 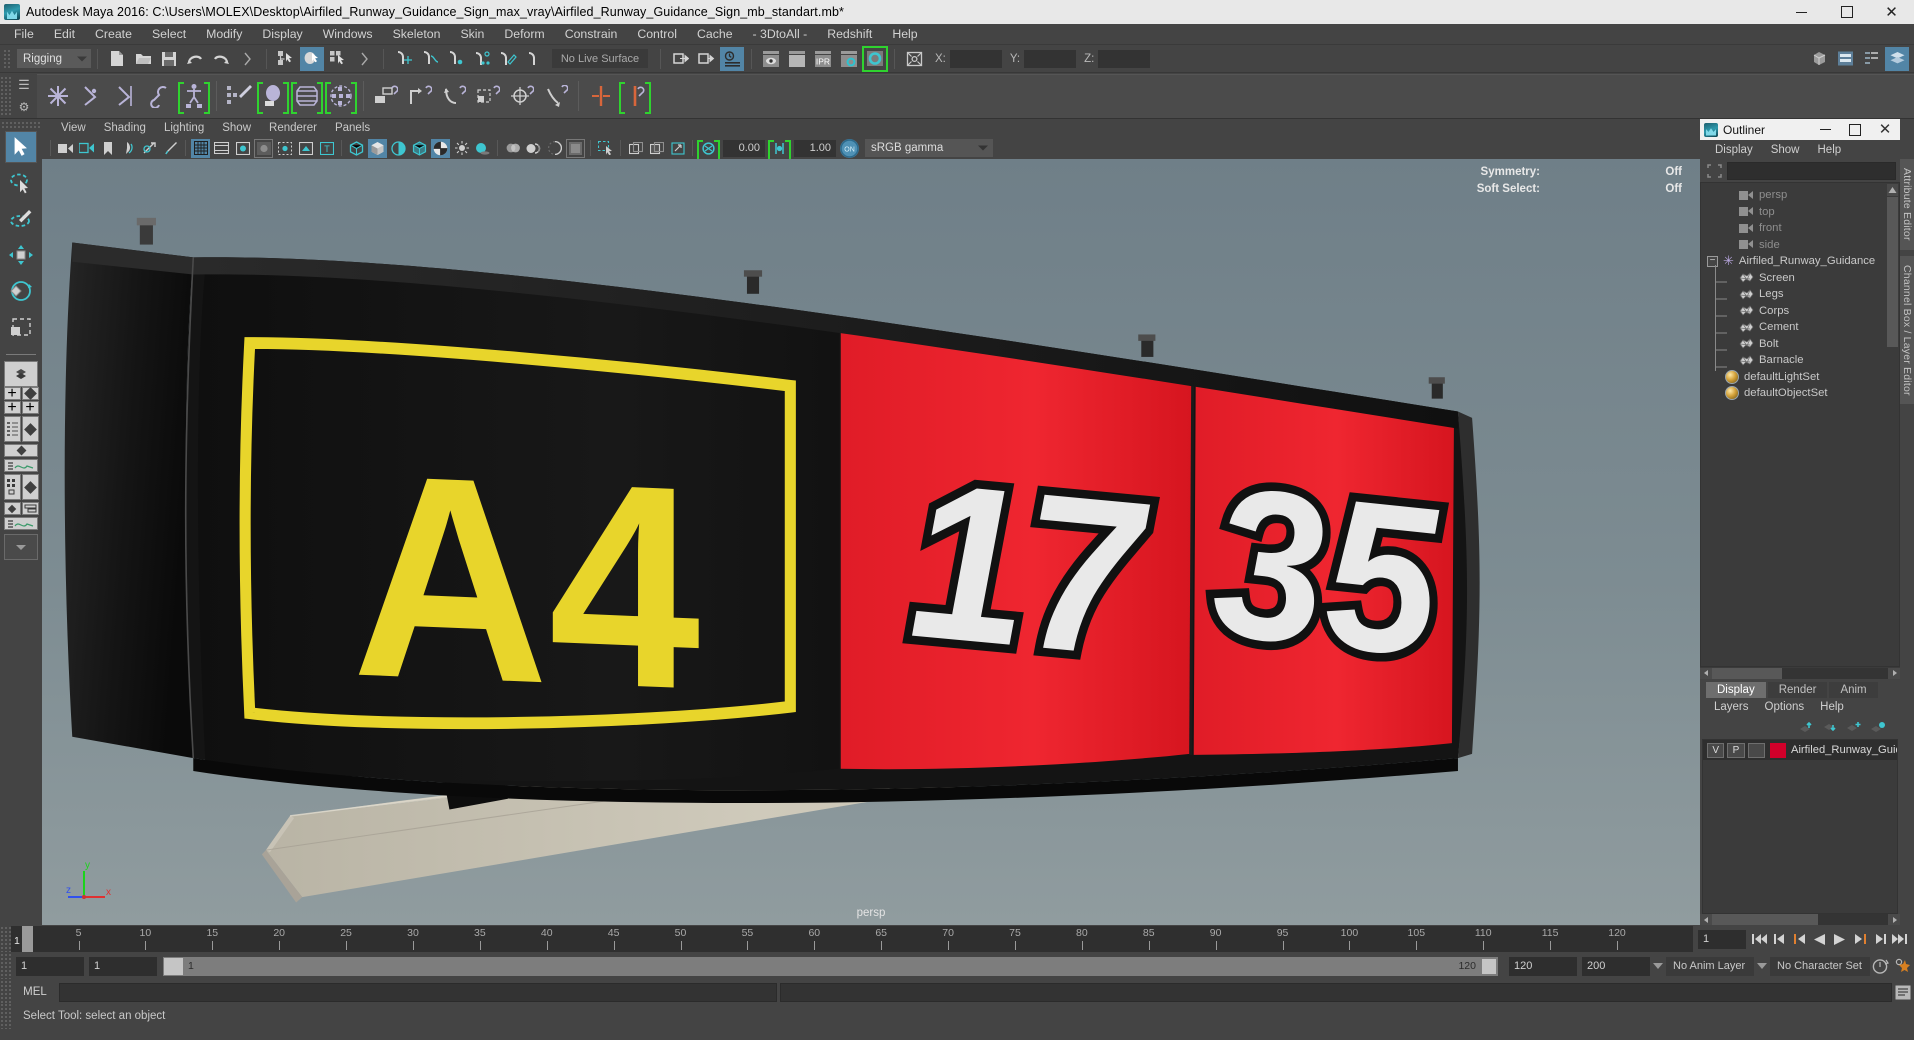 I want to click on panel-toggle-icon, so click(x=635, y=148).